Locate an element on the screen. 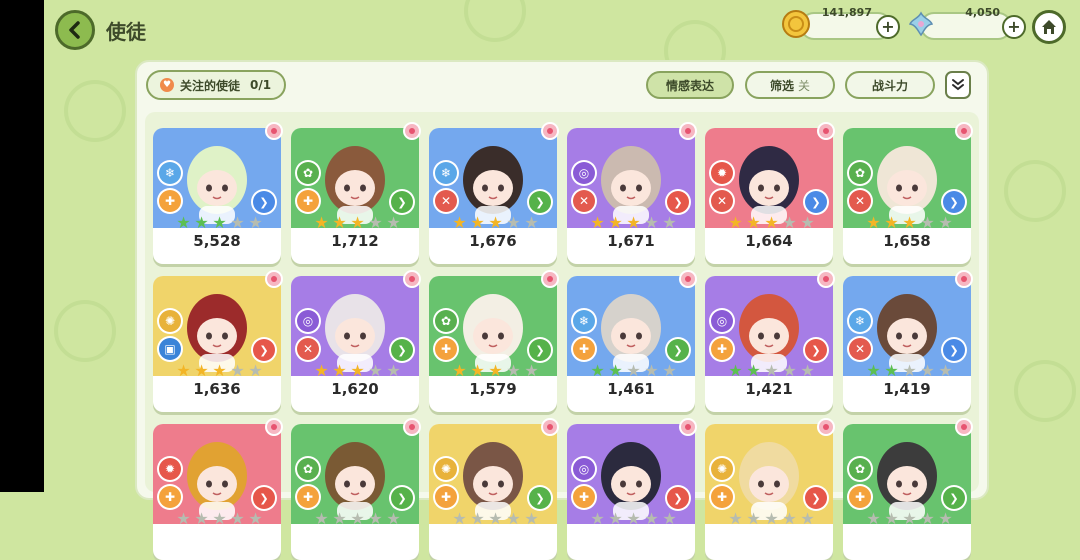 The image size is (1080, 560). apostle-card: ◎ ✕ ❯ ★ ★ ★ ★ ★ 1,620 is located at coordinates (355, 344).